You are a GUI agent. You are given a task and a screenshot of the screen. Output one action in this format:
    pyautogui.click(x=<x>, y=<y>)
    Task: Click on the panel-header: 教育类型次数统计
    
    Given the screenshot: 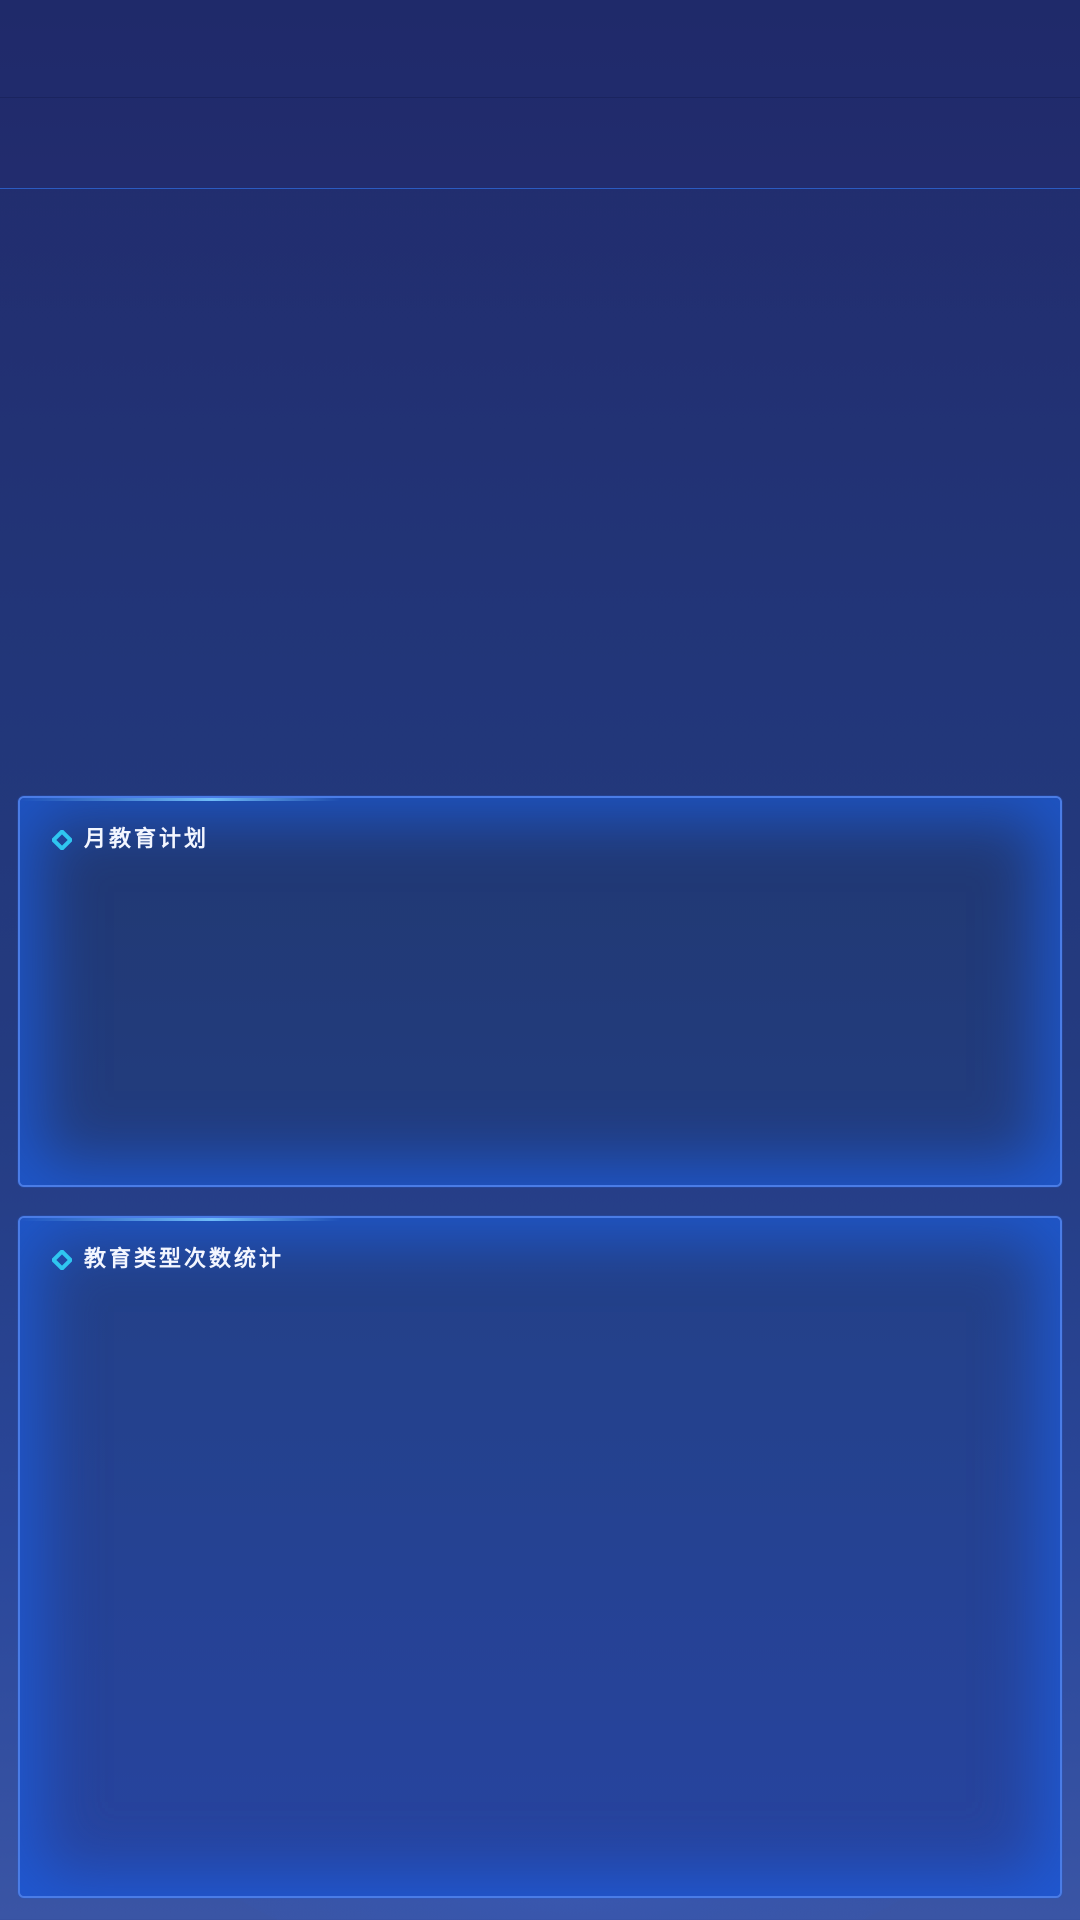 What is the action you would take?
    pyautogui.click(x=168, y=1260)
    